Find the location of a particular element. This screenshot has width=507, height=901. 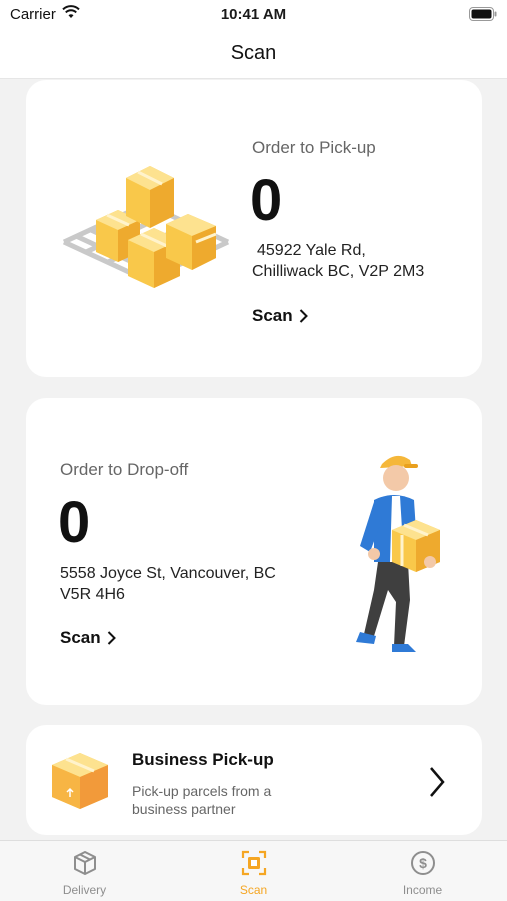

dropoff-scan-label: Scan is located at coordinates (80, 637).